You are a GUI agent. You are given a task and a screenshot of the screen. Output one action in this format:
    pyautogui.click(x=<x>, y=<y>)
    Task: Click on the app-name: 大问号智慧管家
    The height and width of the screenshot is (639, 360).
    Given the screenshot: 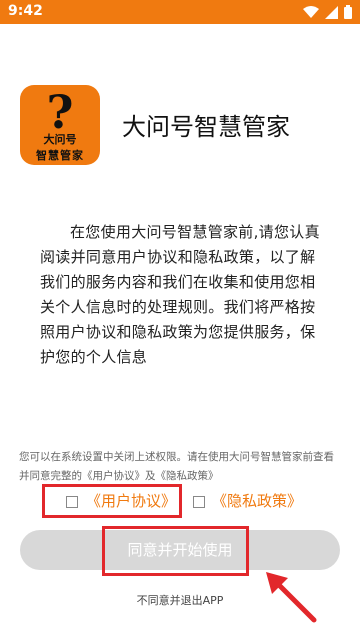 What is the action you would take?
    pyautogui.click(x=206, y=127)
    